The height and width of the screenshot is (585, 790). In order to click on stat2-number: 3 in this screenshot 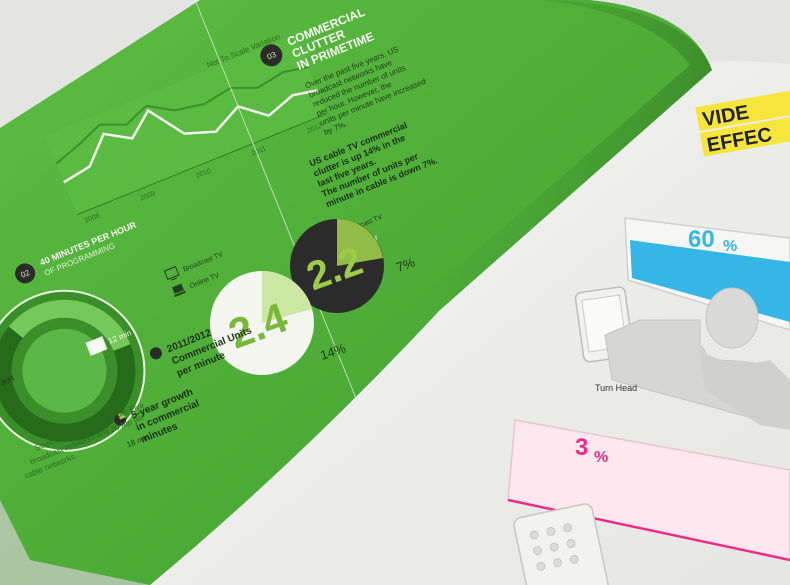, I will do `click(581, 447)`.